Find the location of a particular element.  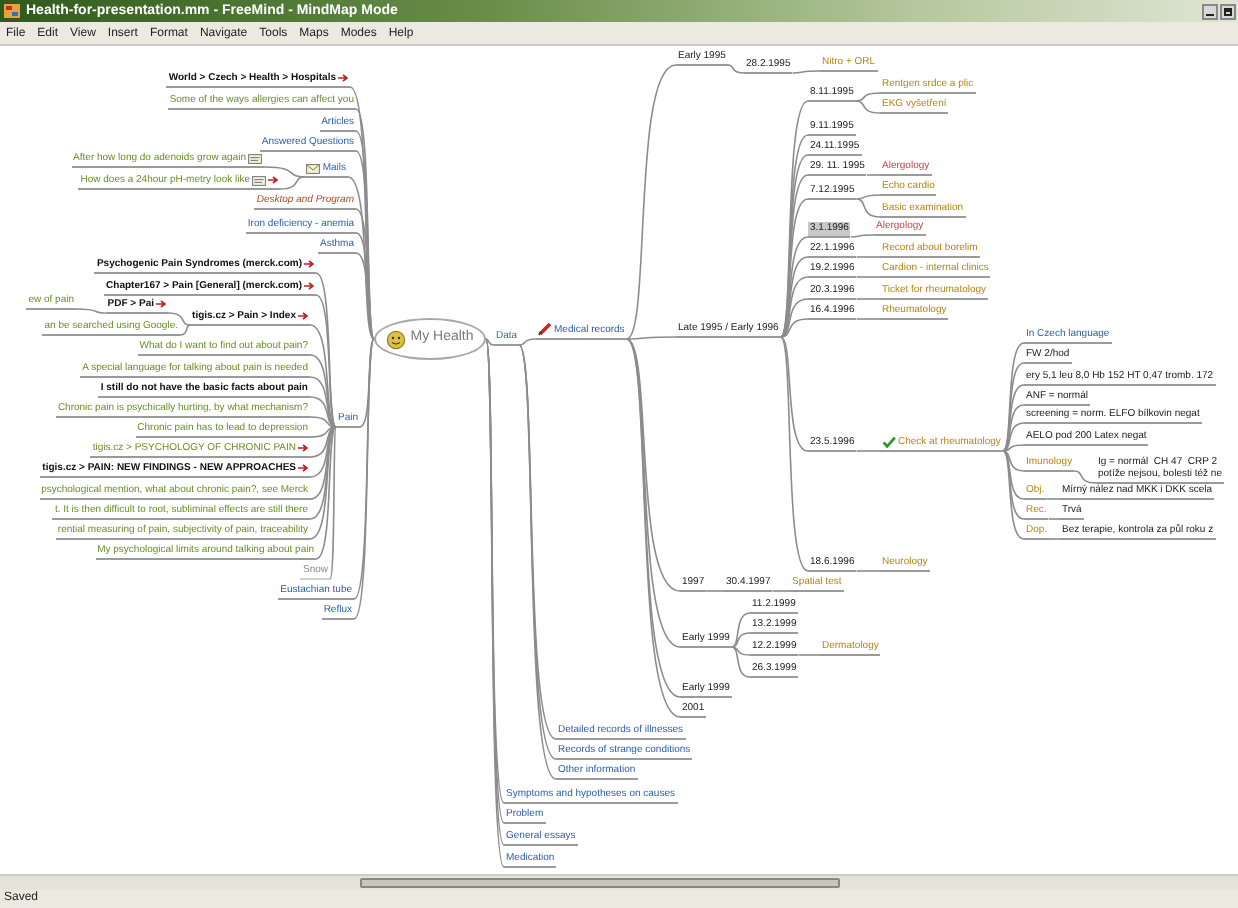

maximize-button is located at coordinates (1228, 11).